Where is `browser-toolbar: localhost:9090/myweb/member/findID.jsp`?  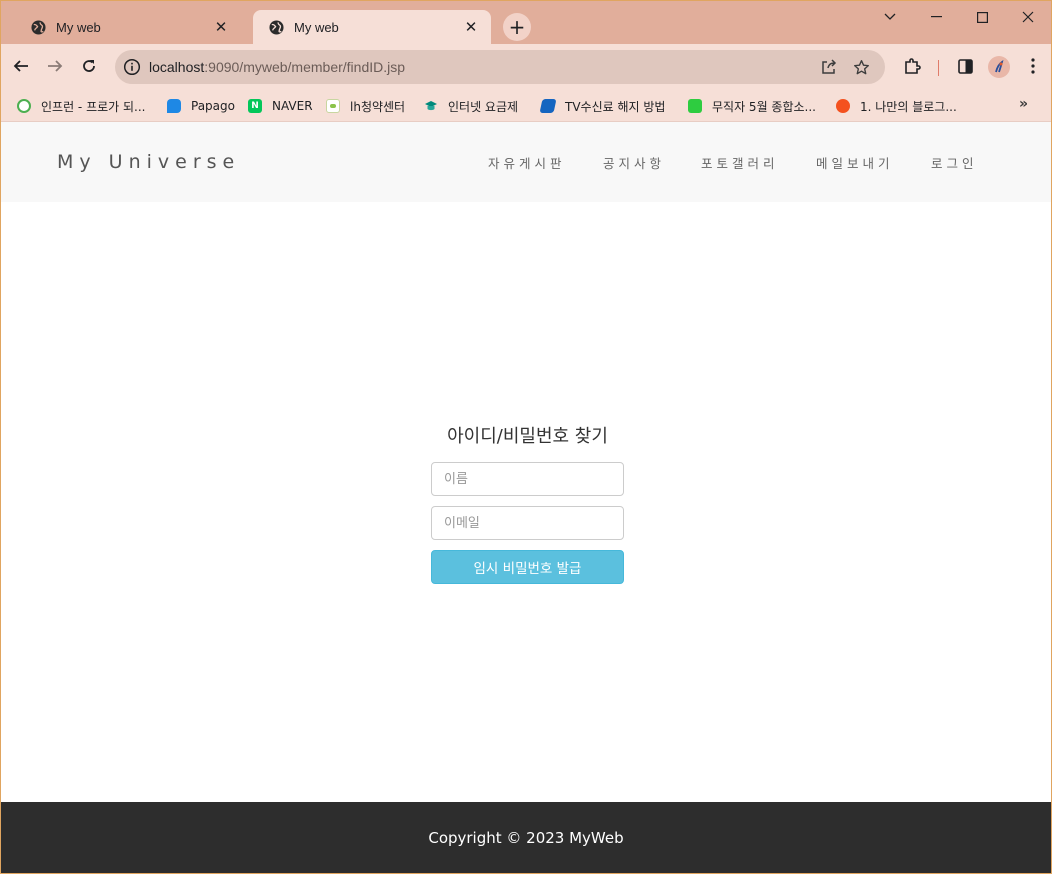
browser-toolbar: localhost:9090/myweb/member/findID.jsp is located at coordinates (526, 67).